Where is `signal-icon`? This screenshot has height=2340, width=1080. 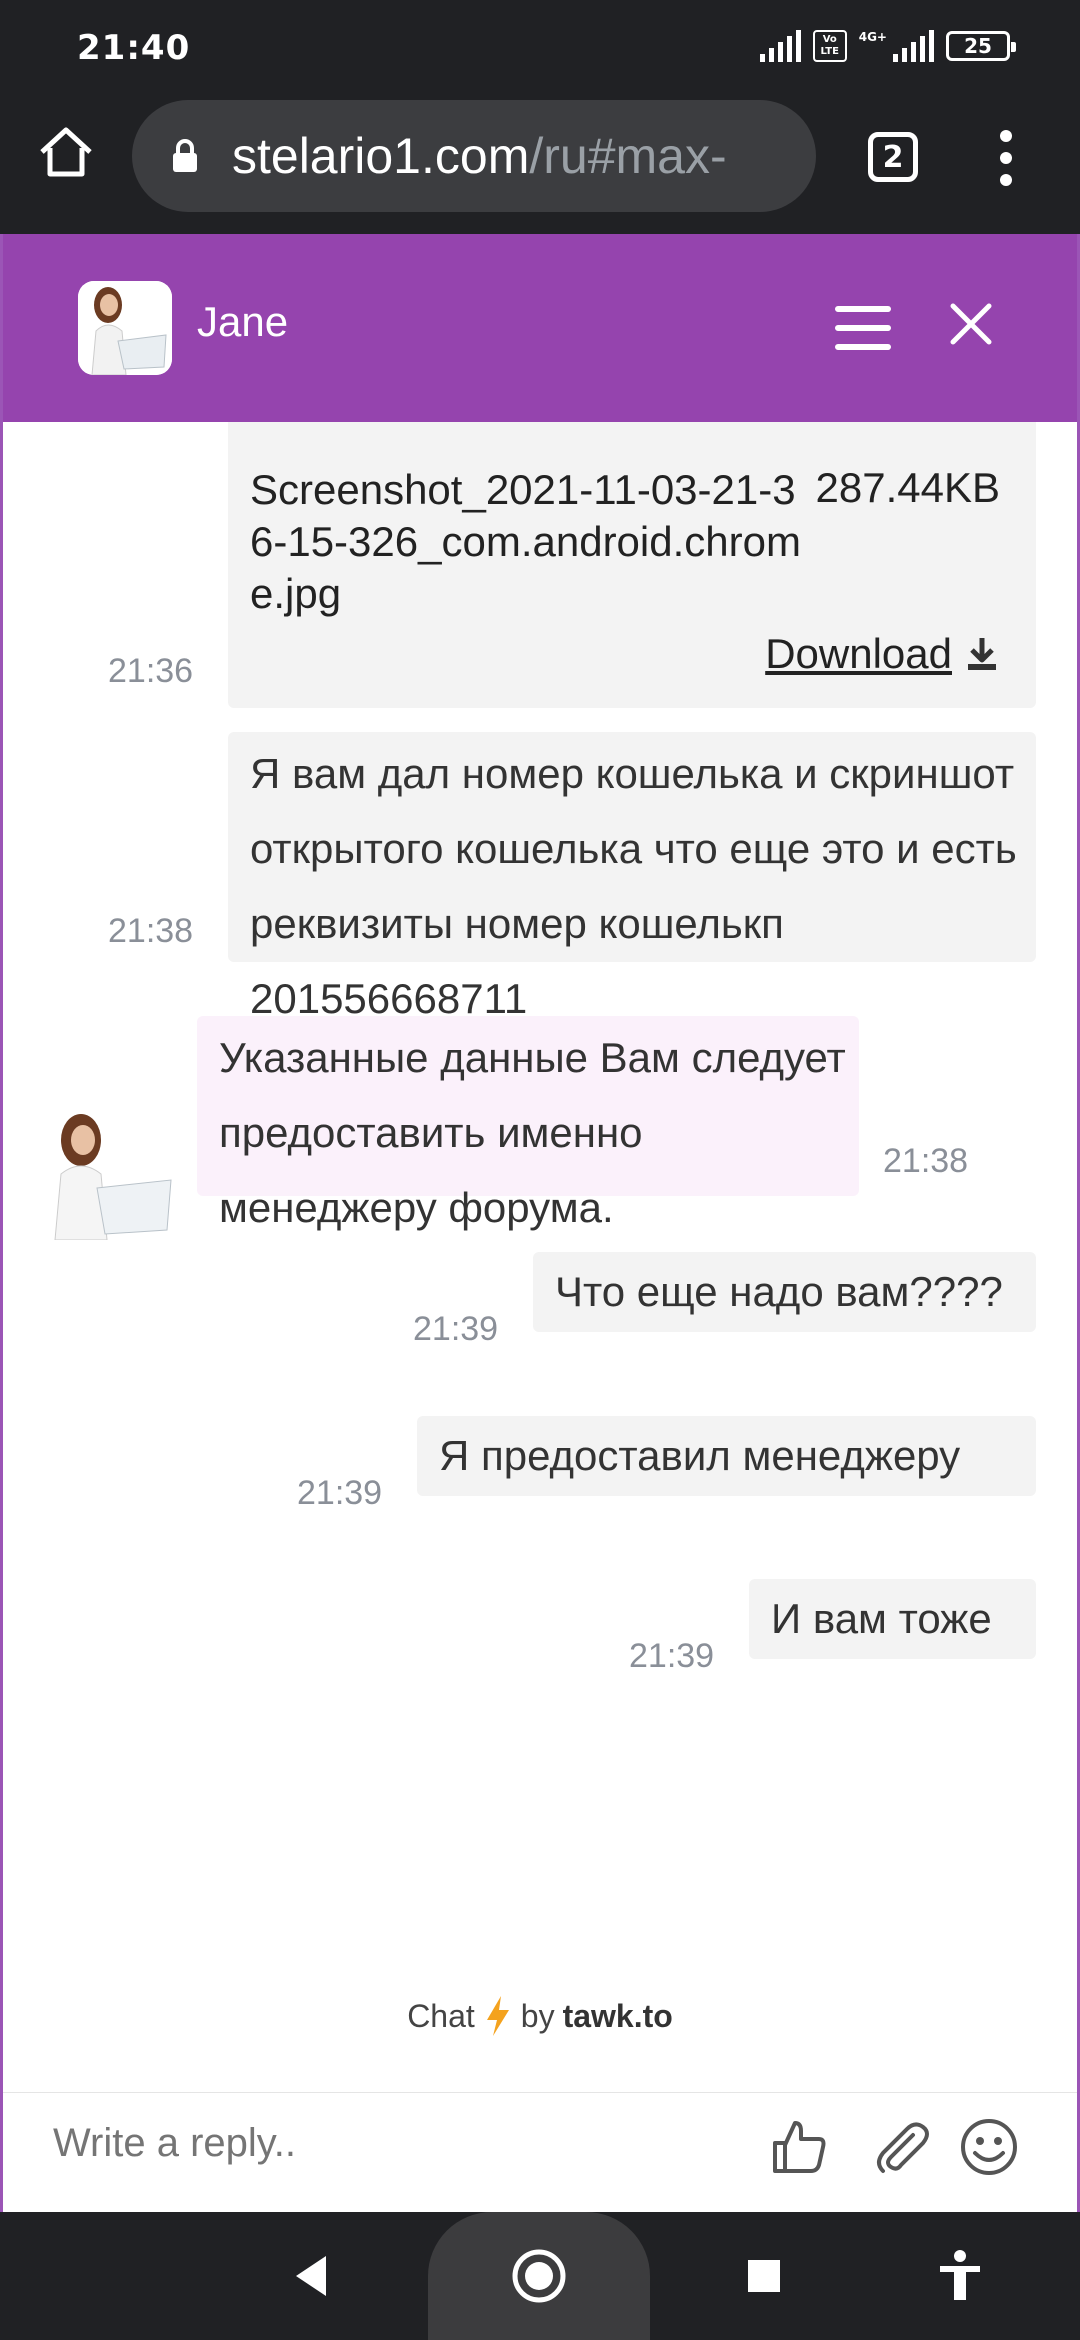
signal-icon is located at coordinates (780, 46).